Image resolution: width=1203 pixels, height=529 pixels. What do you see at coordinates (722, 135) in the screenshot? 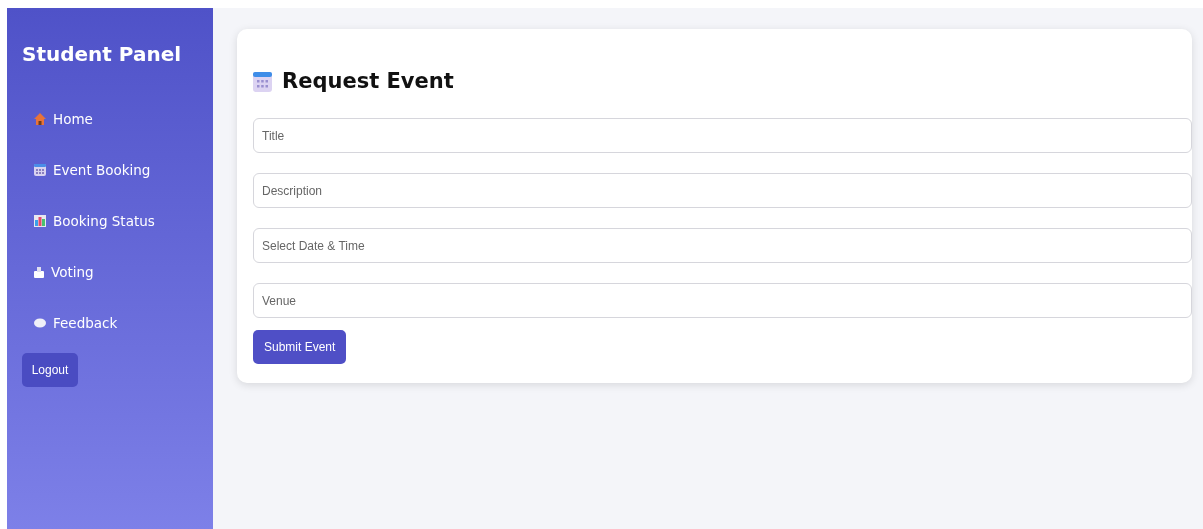
I see `input-field: Title` at bounding box center [722, 135].